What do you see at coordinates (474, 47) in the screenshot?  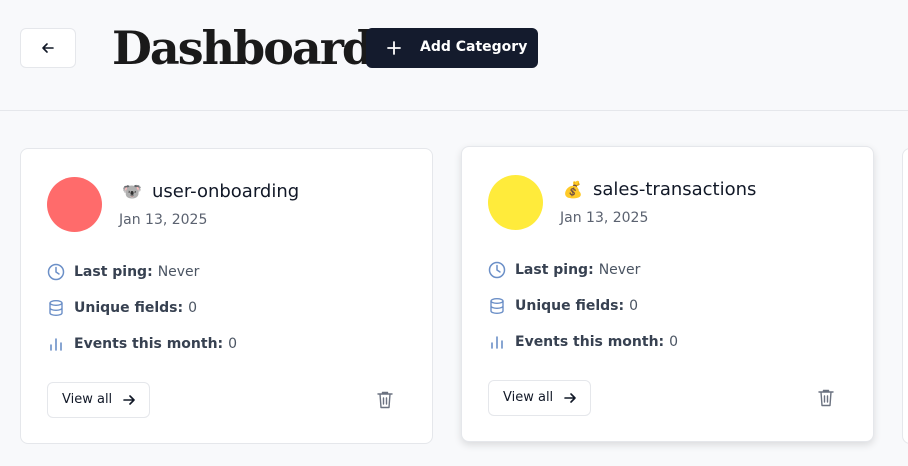 I see `add-category-label: Add Category` at bounding box center [474, 47].